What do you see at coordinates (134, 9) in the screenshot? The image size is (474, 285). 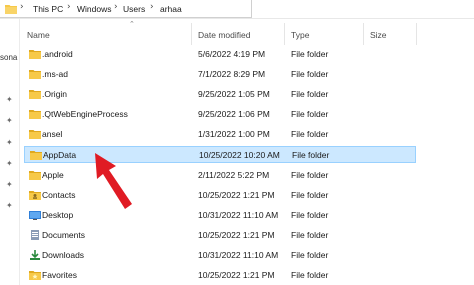 I see `breadcrumb-item-users: Users` at bounding box center [134, 9].